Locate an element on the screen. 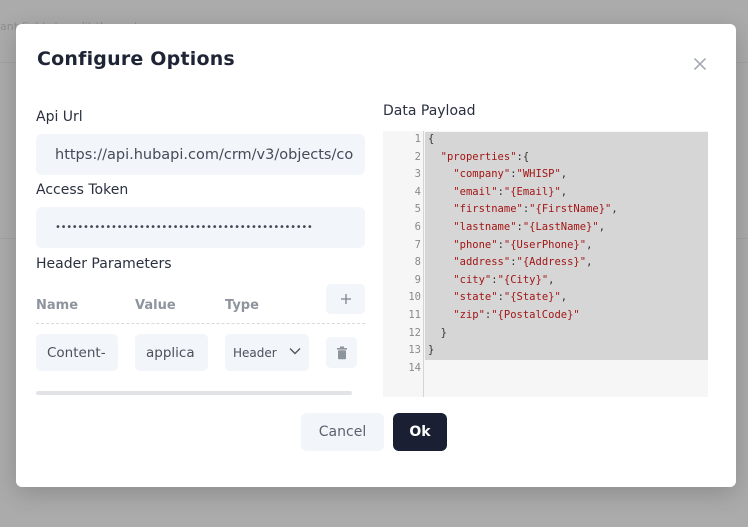 The image size is (748, 527). json-string: "company" is located at coordinates (482, 174).